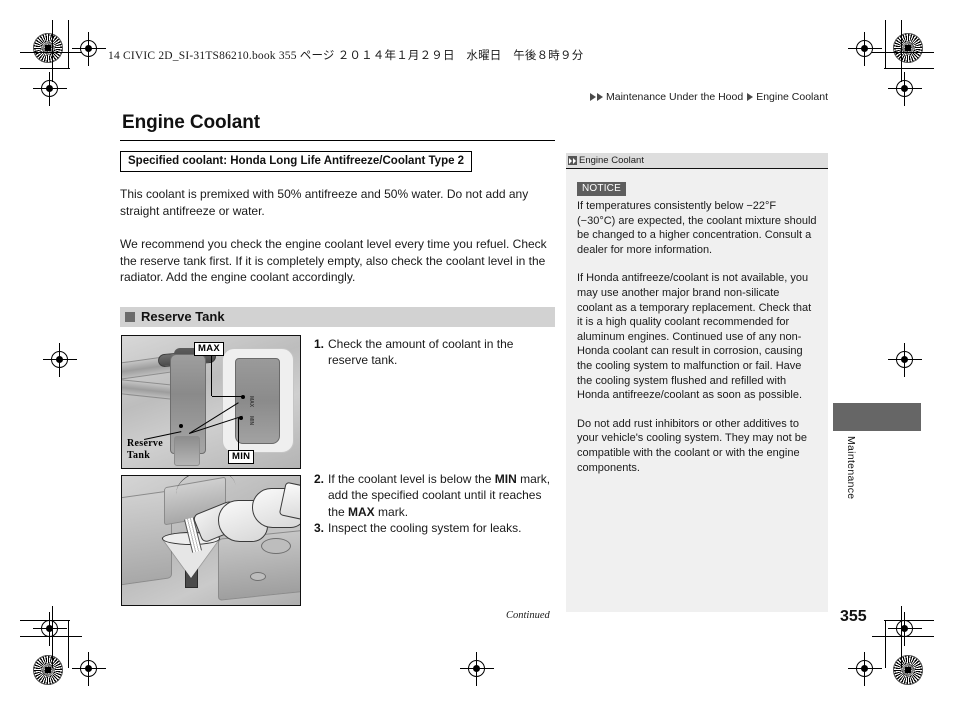  I want to click on crop-line-tl-v2, so click(68, 44).